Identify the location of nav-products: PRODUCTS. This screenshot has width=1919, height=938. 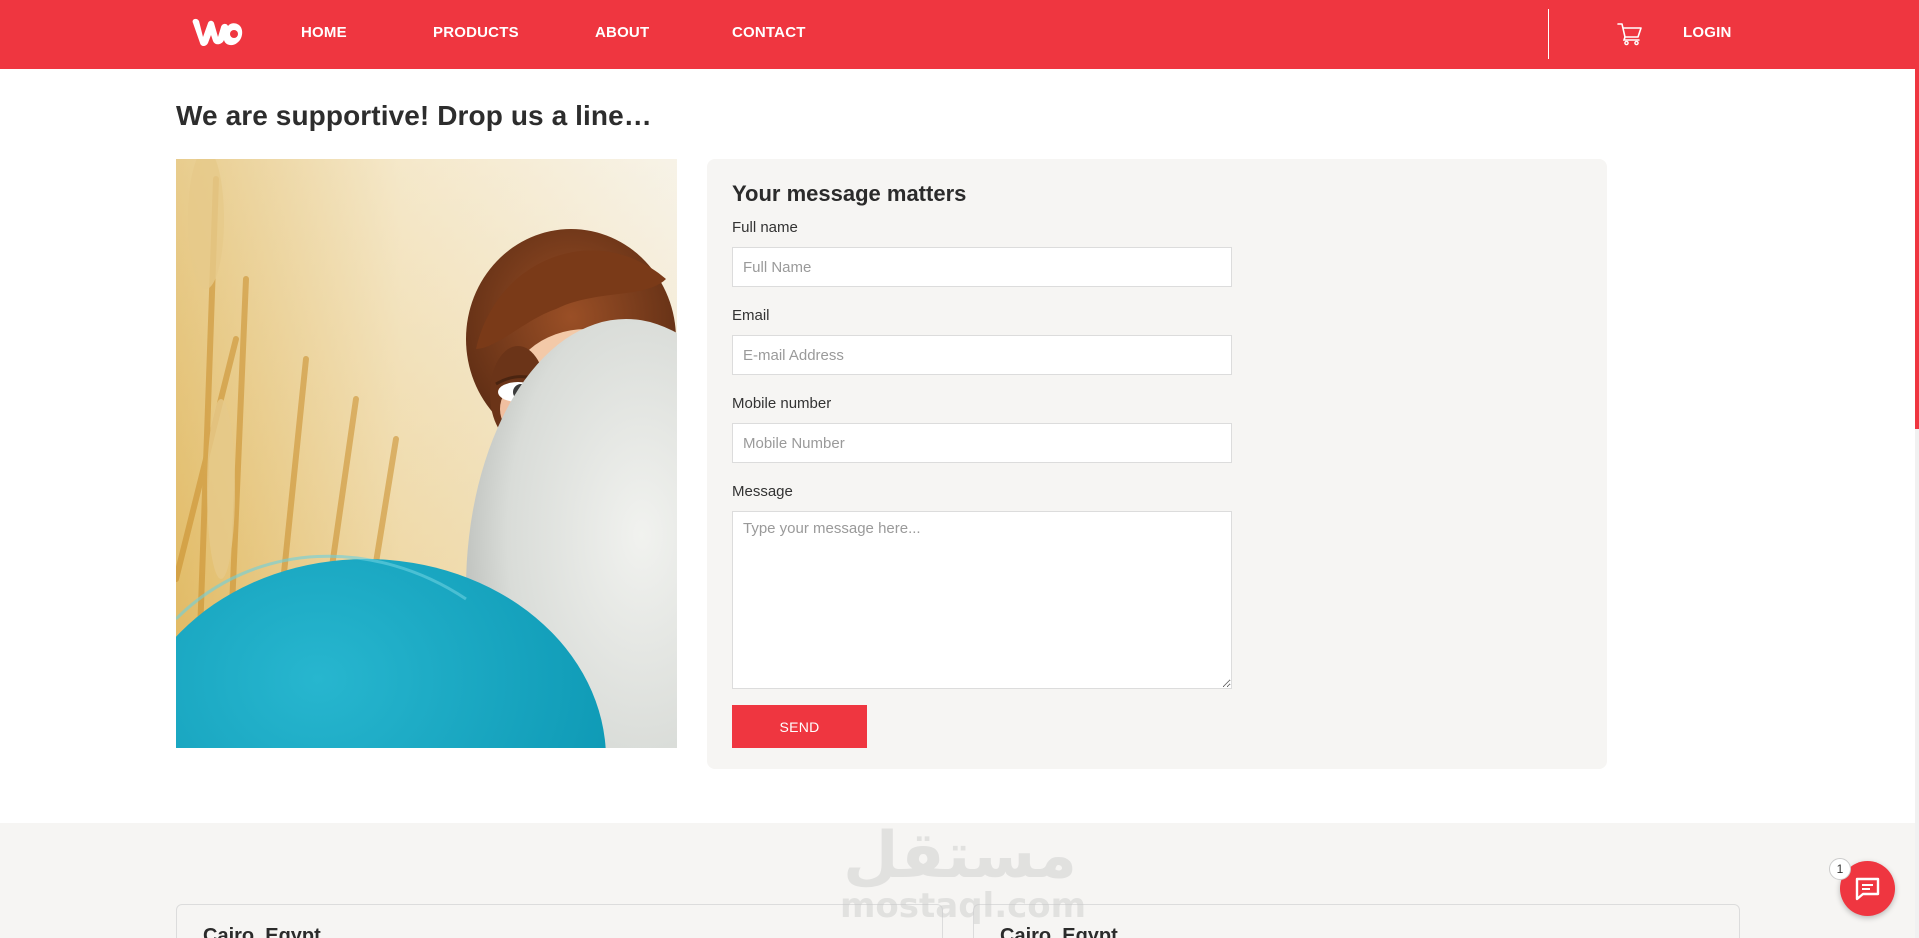
(476, 32).